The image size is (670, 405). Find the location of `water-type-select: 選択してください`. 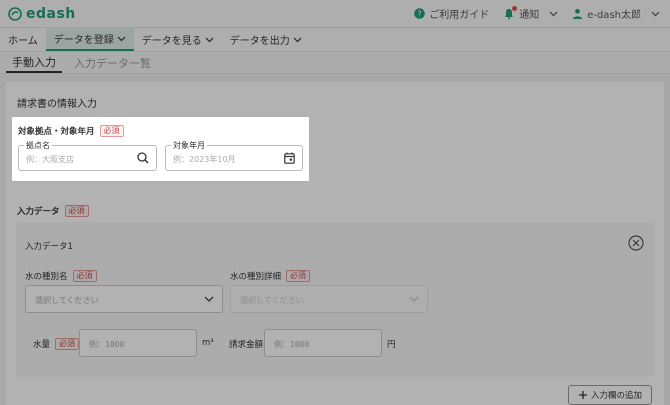

water-type-select: 選択してください is located at coordinates (124, 299).